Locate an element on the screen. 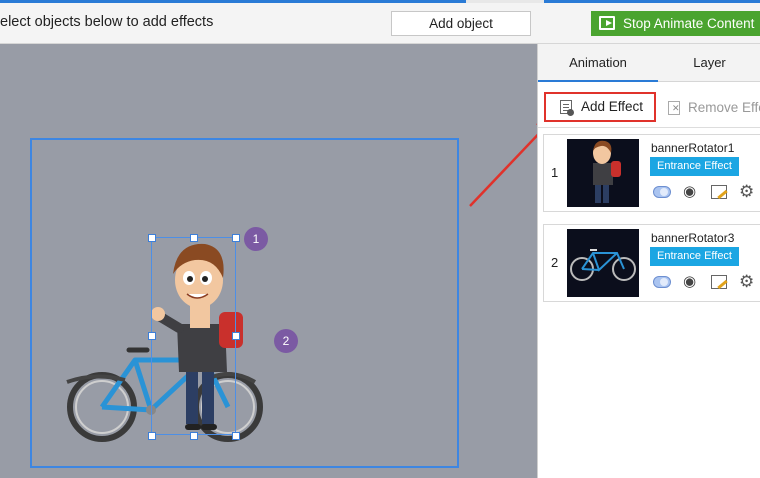  effect-row: 1 bannerRotator1 Entrance Effect ◉ ⚙ is located at coordinates (651, 173).